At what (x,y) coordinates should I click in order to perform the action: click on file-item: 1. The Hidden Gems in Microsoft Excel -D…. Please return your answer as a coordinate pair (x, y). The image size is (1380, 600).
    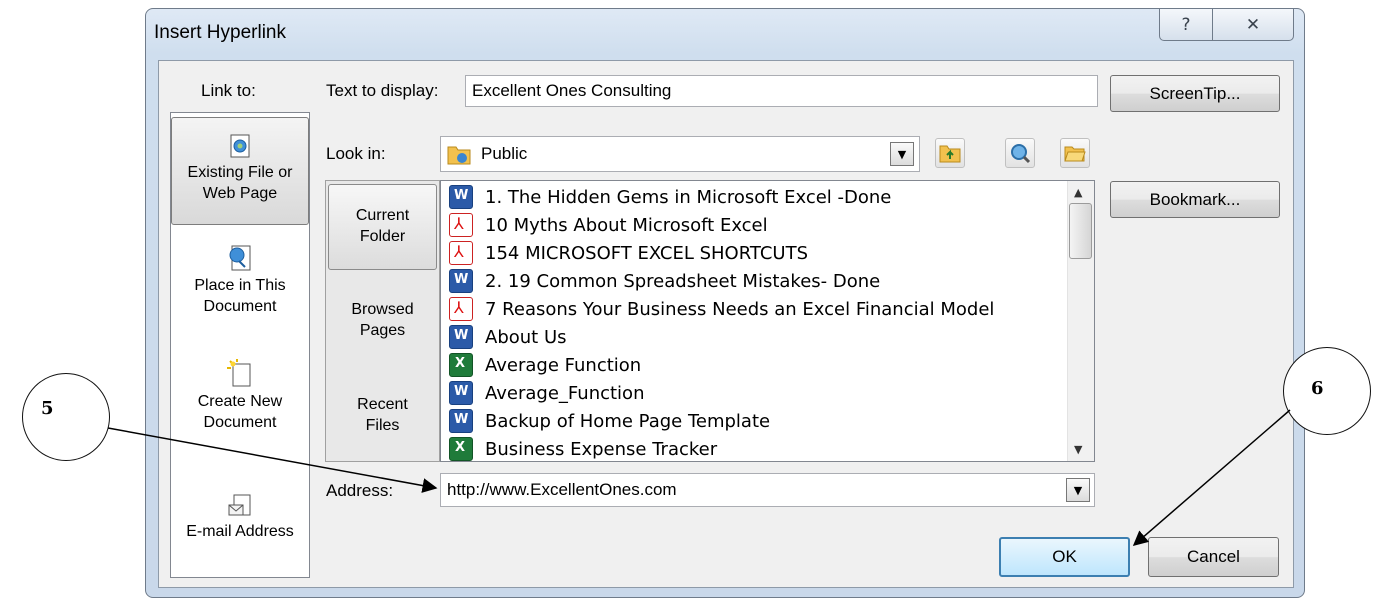
    Looking at the image, I should click on (670, 197).